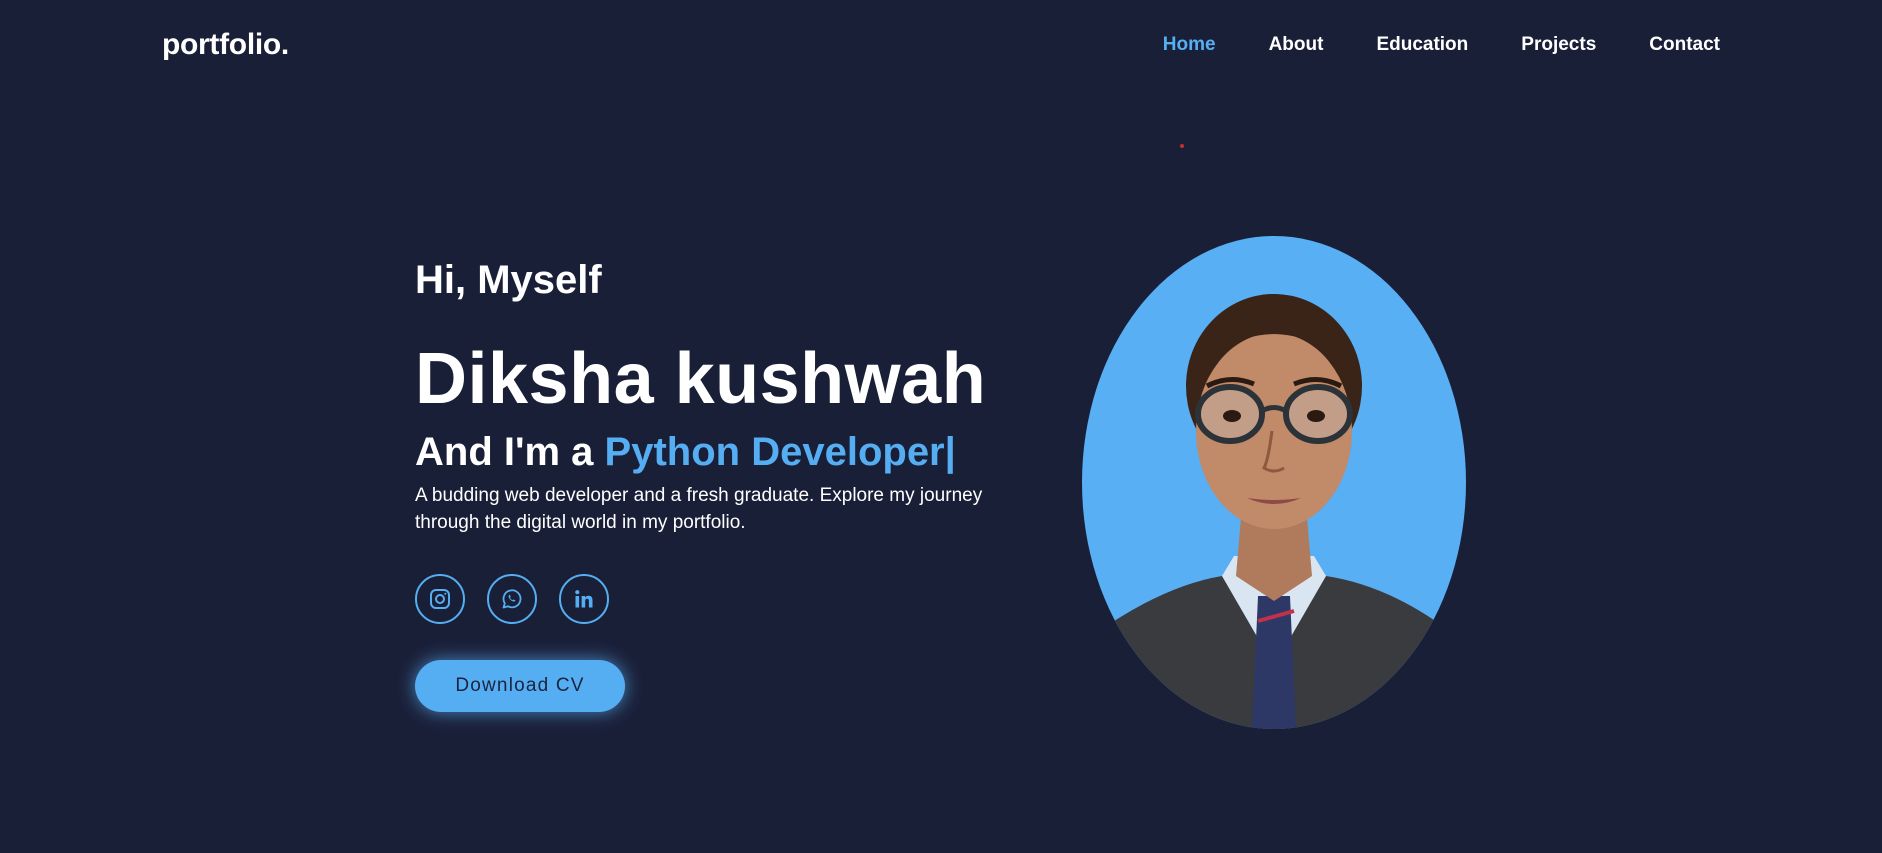 Image resolution: width=1882 pixels, height=853 pixels. I want to click on nav-about: About, so click(1296, 45).